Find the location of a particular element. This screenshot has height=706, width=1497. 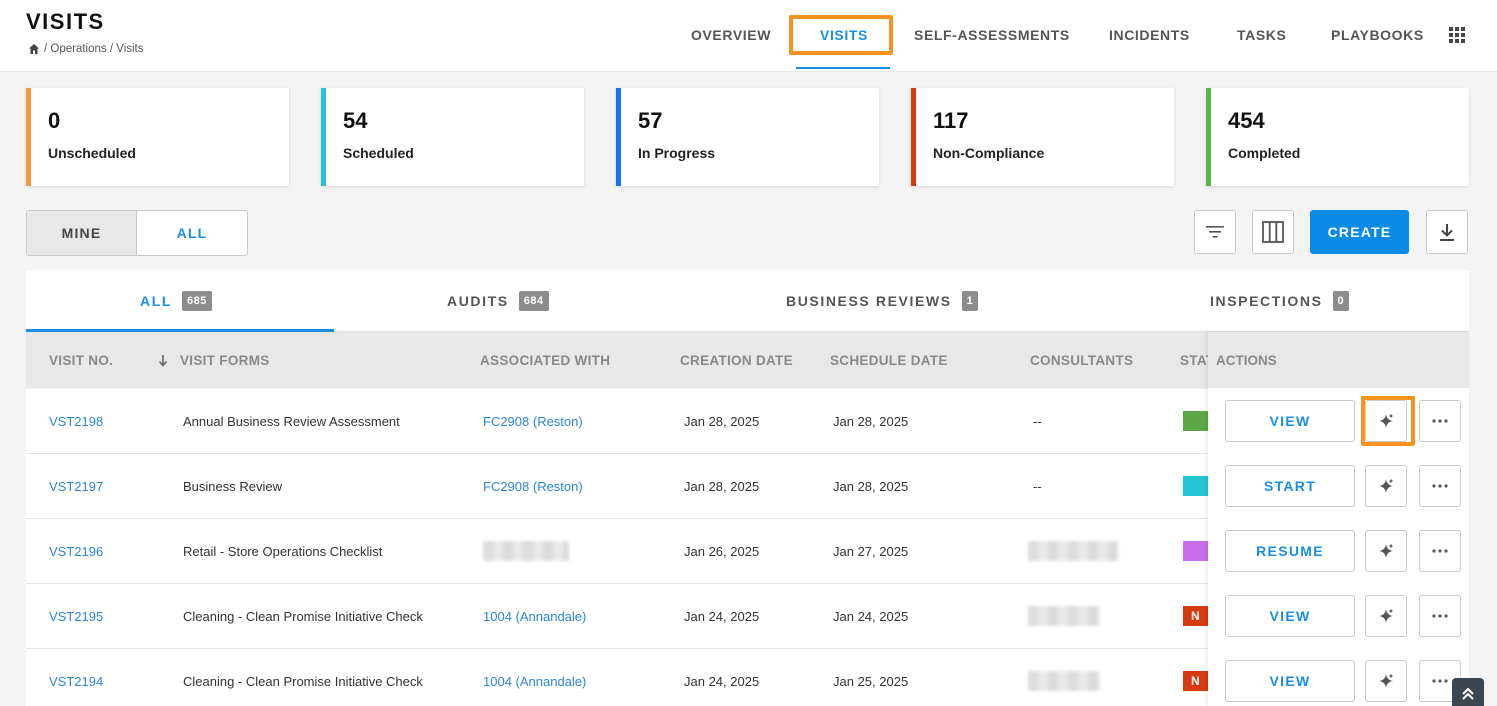

stat-card-in-progress: 57 In Progress is located at coordinates (747, 137).